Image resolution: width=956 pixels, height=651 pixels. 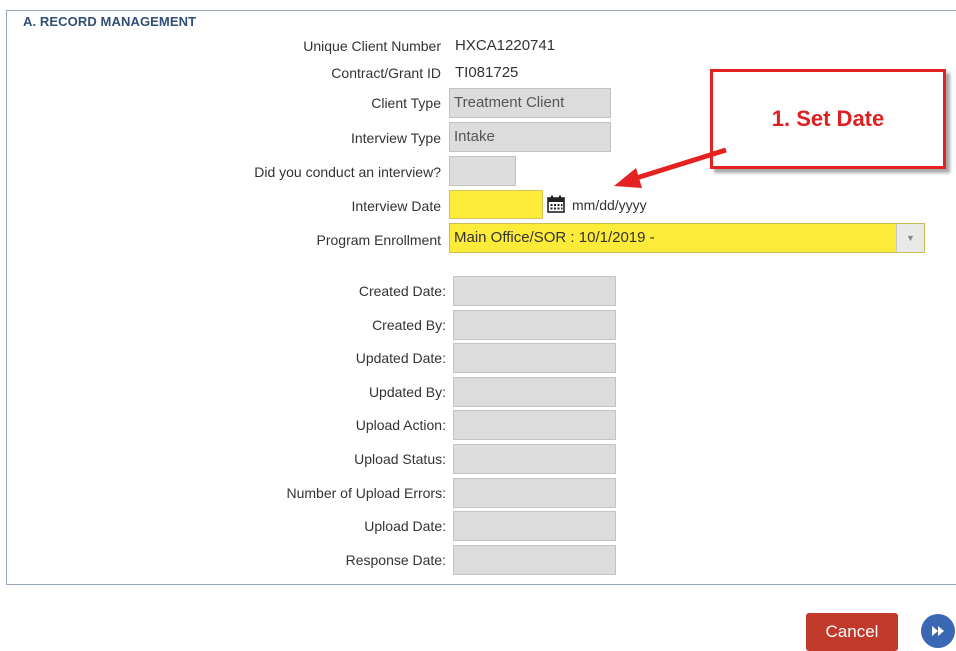 I want to click on next-button, so click(x=938, y=631).